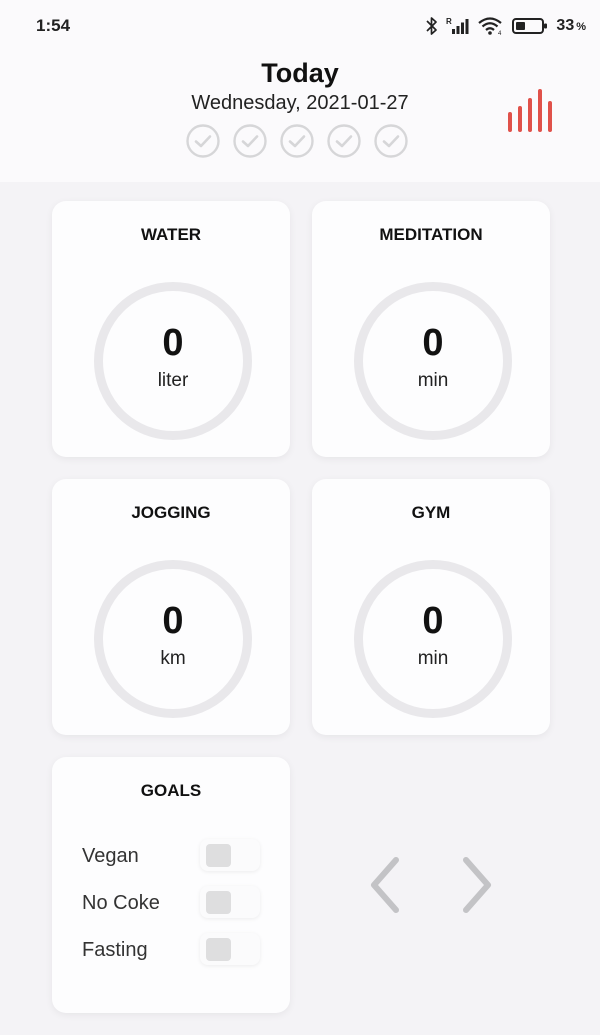 Image resolution: width=600 pixels, height=1035 pixels. Describe the element at coordinates (172, 856) in the screenshot. I see `goal-row-vegan: Vegan` at that location.